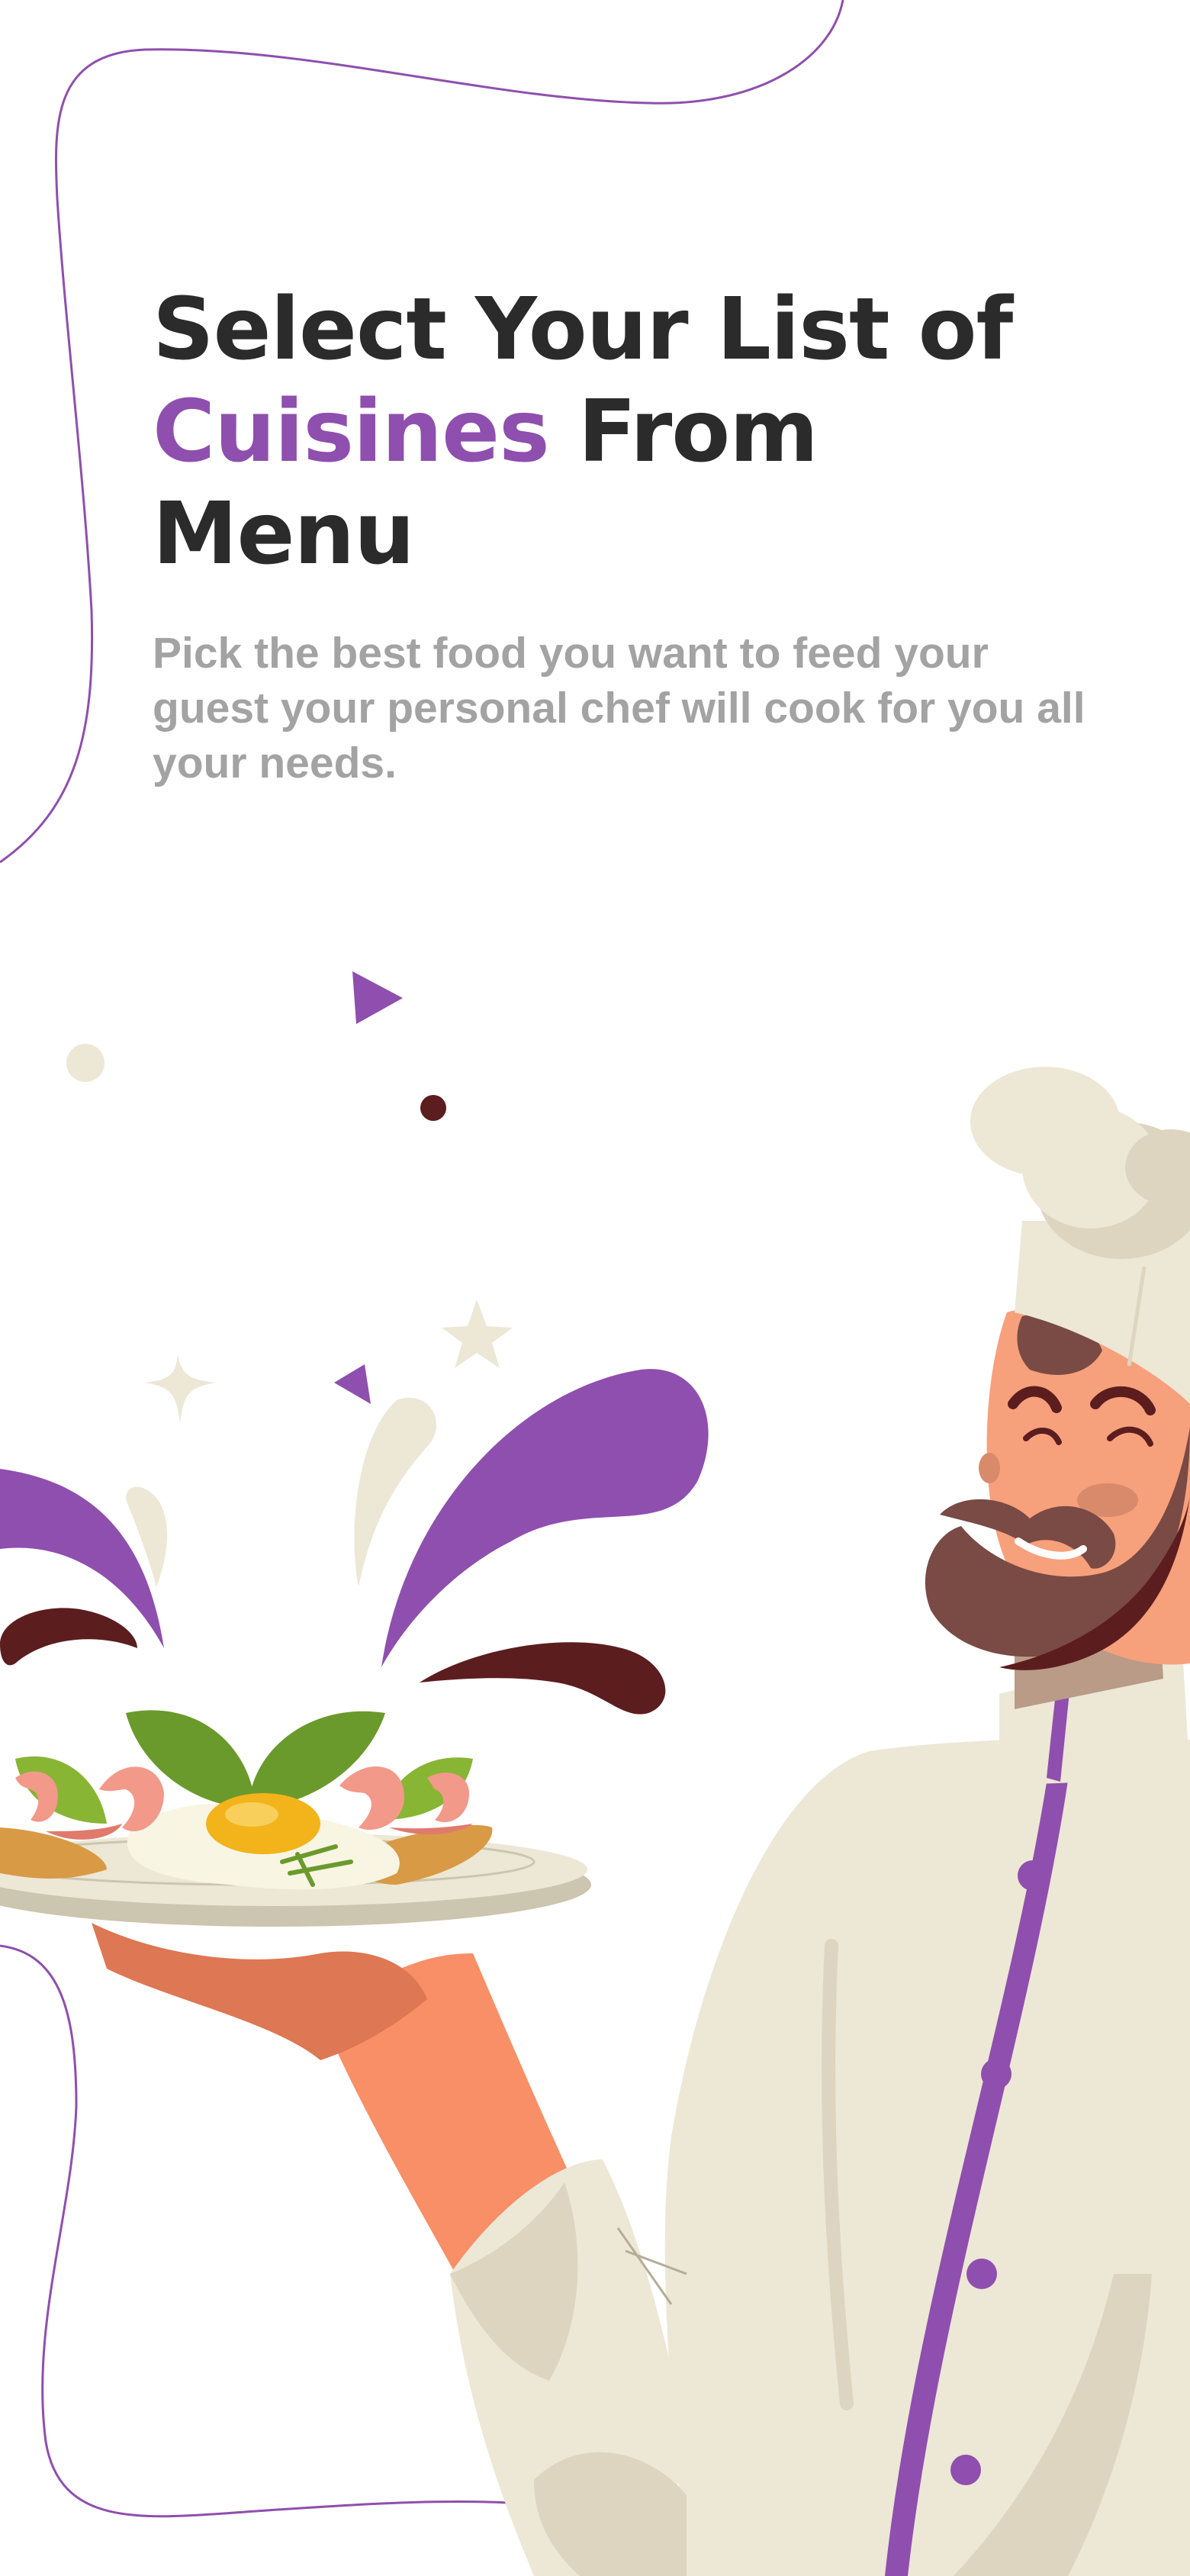 The width and height of the screenshot is (1190, 2576). I want to click on title-line-2: Cuisines From, so click(625, 432).